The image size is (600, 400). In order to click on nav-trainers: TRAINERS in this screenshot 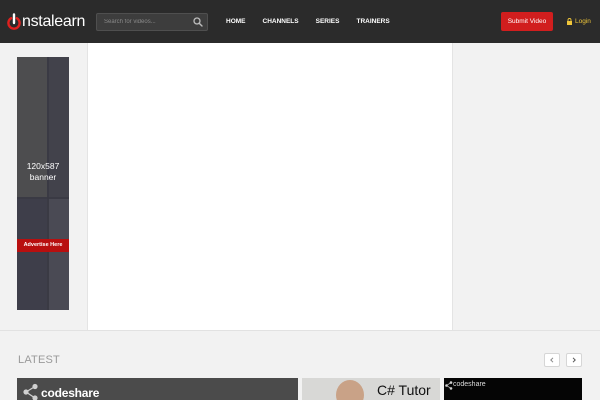, I will do `click(372, 22)`.